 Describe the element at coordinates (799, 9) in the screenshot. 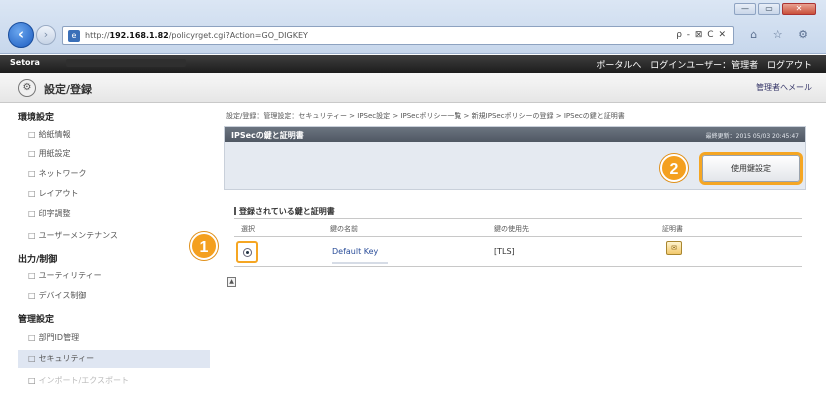

I see `close-window-button: ✕` at that location.